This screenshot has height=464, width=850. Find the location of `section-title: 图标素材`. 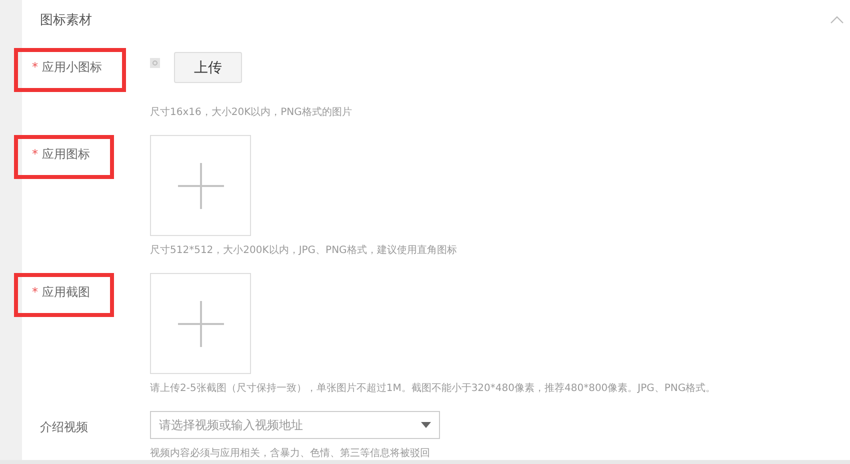

section-title: 图标素材 is located at coordinates (66, 20).